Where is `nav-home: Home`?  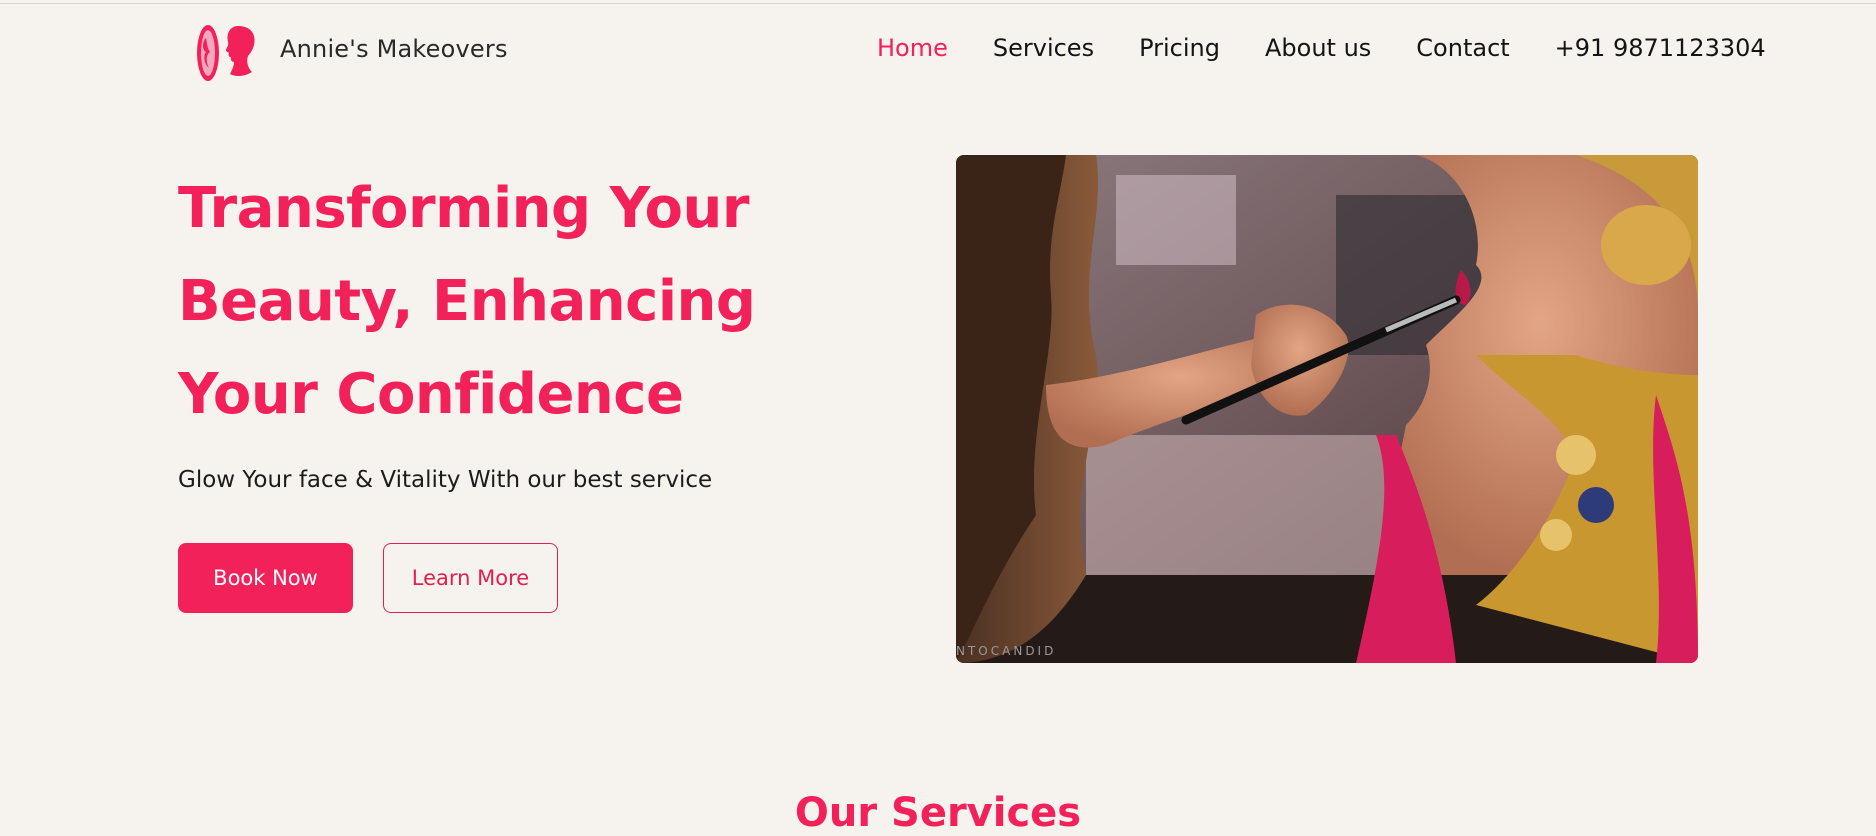 nav-home: Home is located at coordinates (912, 48).